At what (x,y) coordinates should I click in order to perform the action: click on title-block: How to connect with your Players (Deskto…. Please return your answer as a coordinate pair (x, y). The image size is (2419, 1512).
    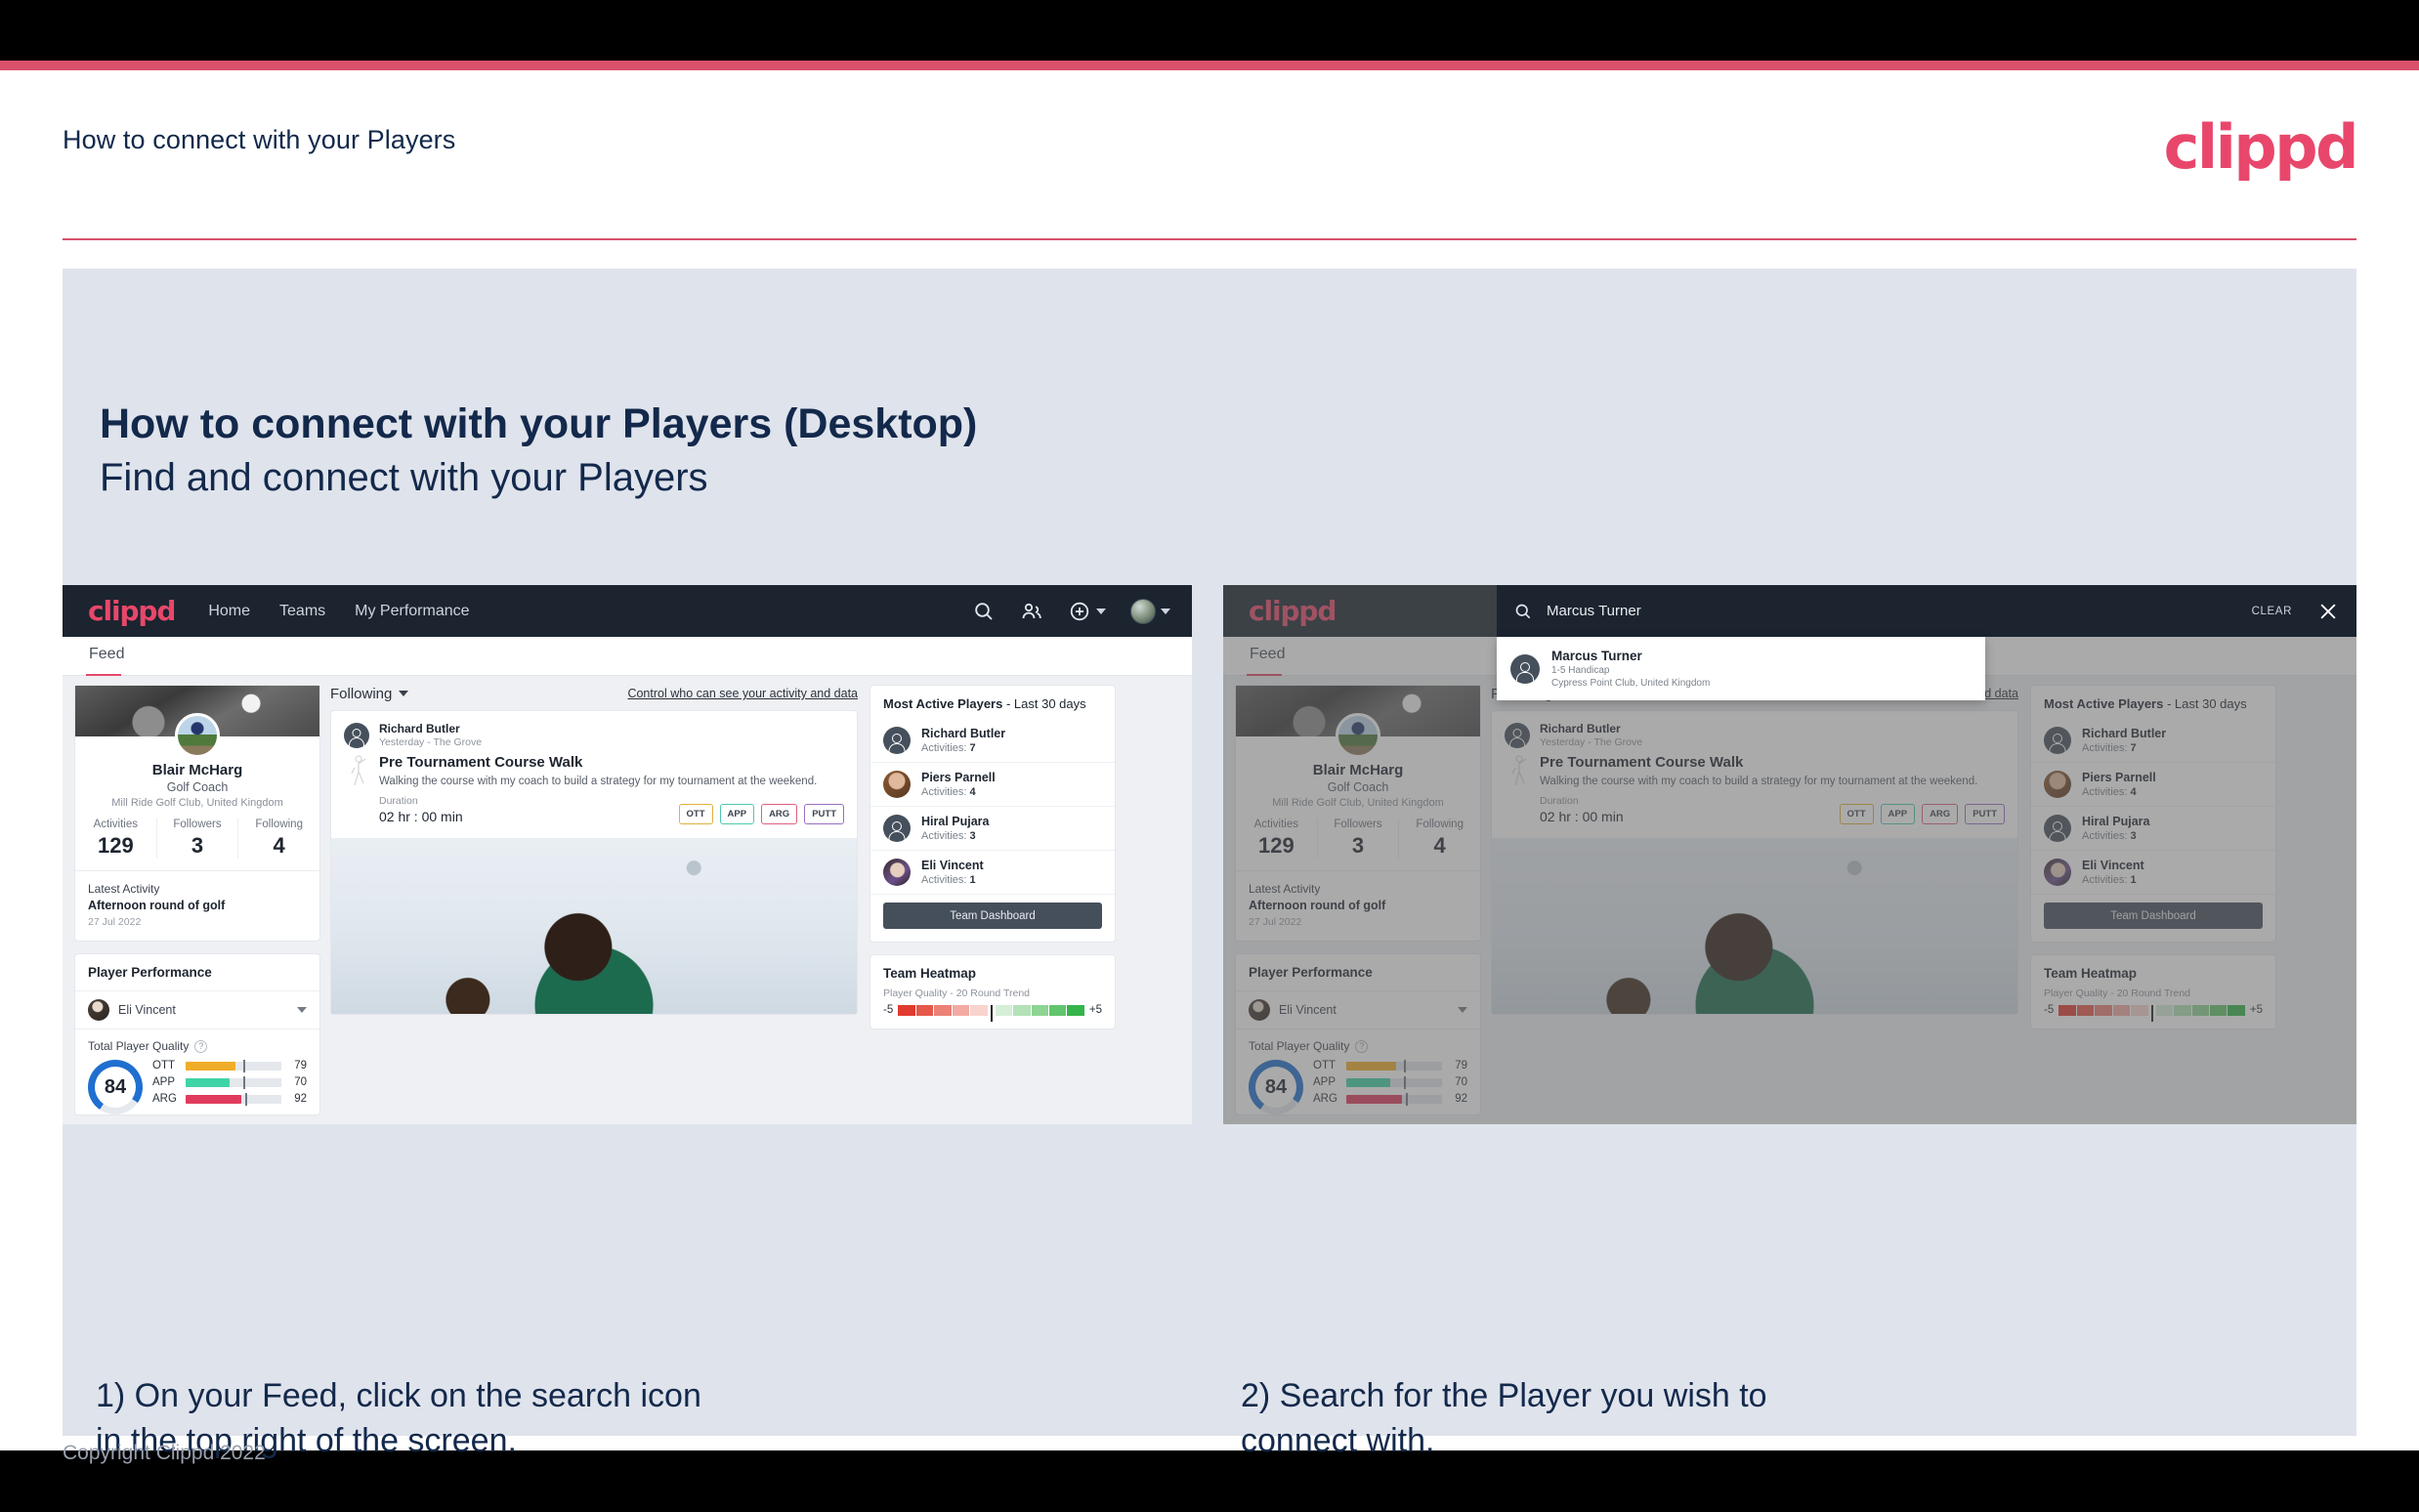
    Looking at the image, I should click on (538, 451).